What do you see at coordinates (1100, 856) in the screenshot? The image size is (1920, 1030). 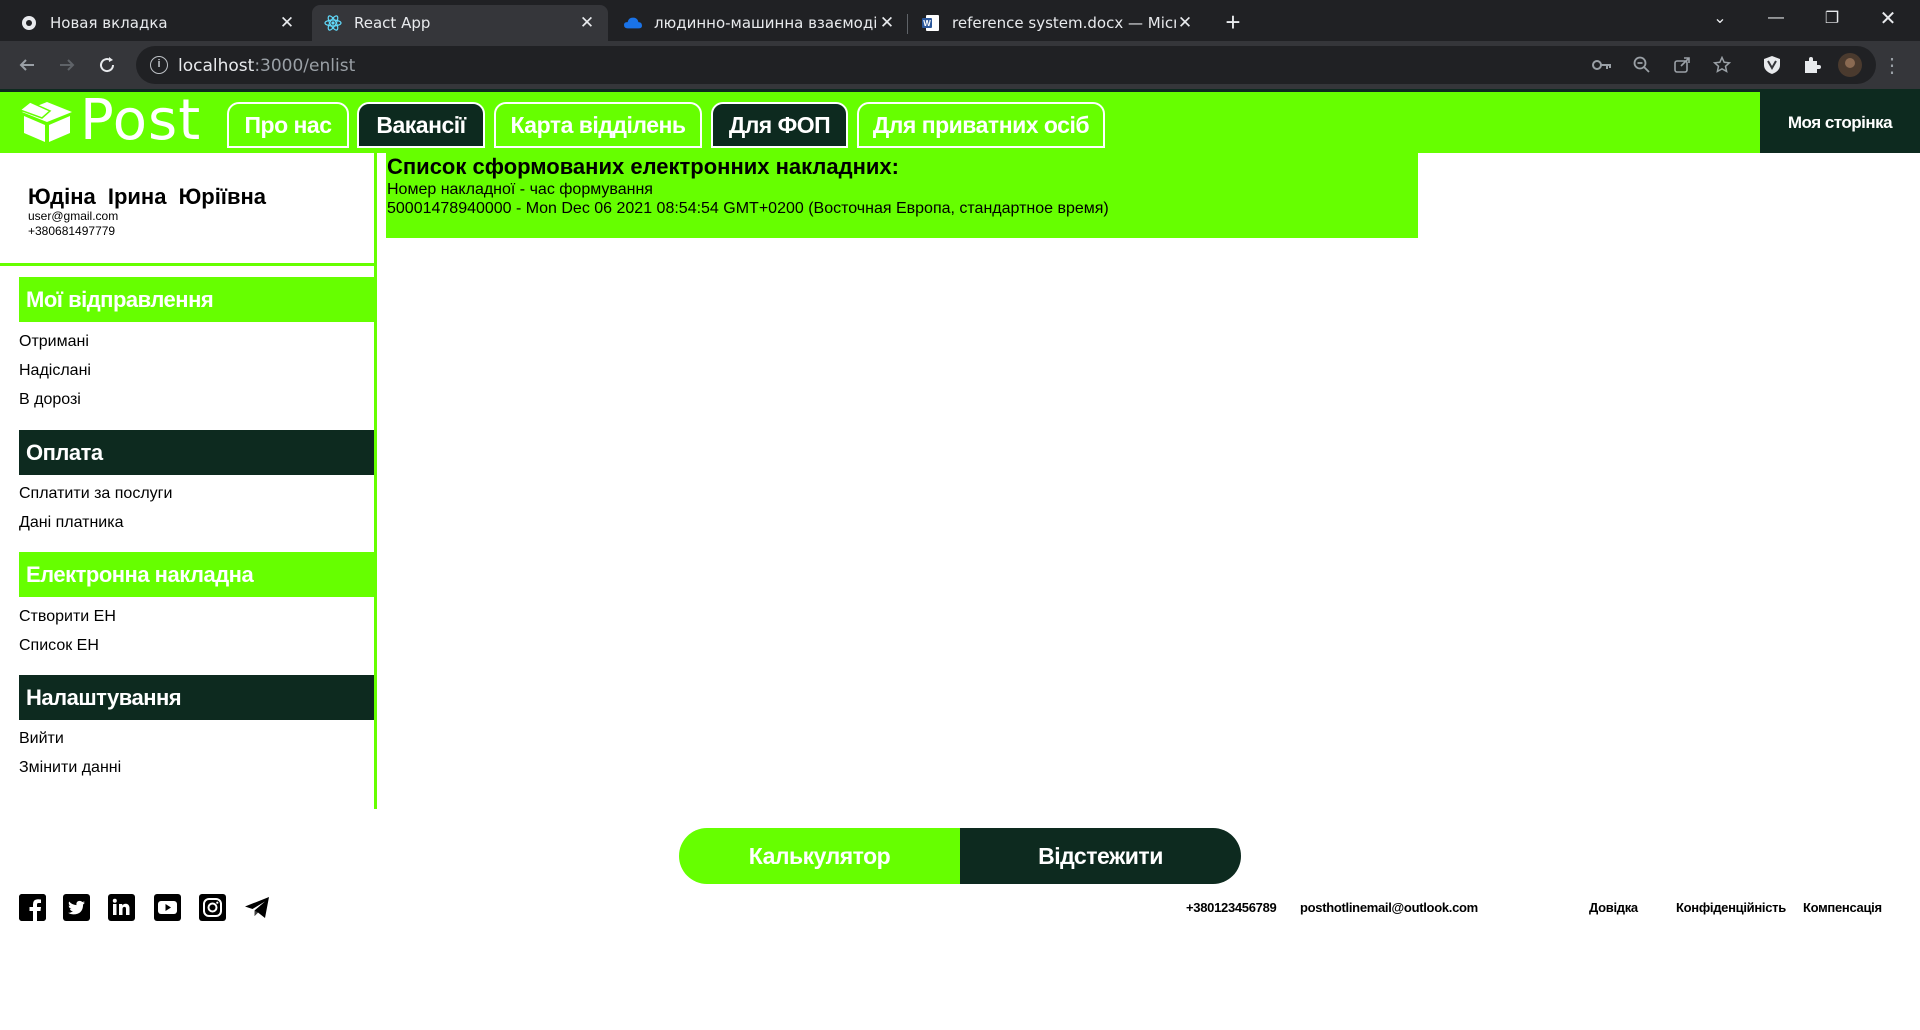 I see `track-button: Відстежити` at bounding box center [1100, 856].